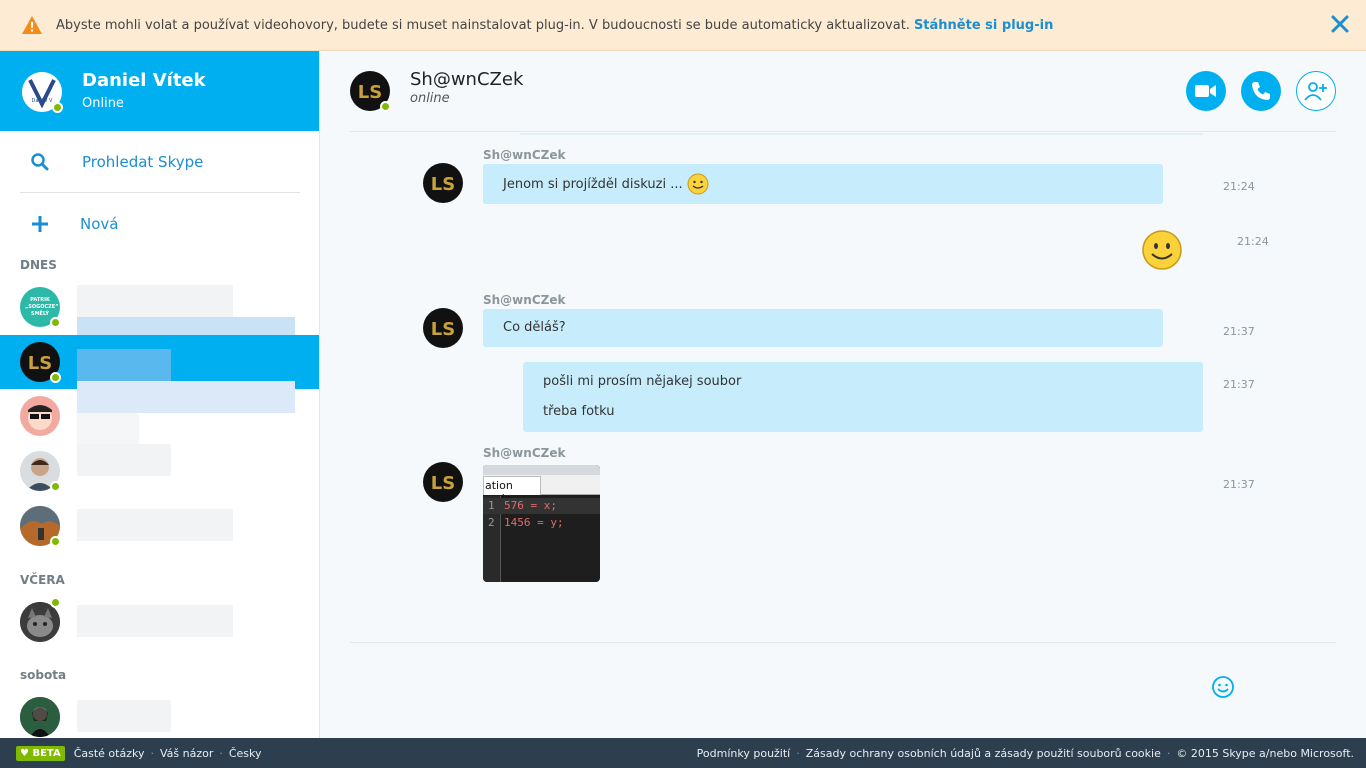 The height and width of the screenshot is (768, 1366). I want to click on new-conversation-button: Nová, so click(69, 224).